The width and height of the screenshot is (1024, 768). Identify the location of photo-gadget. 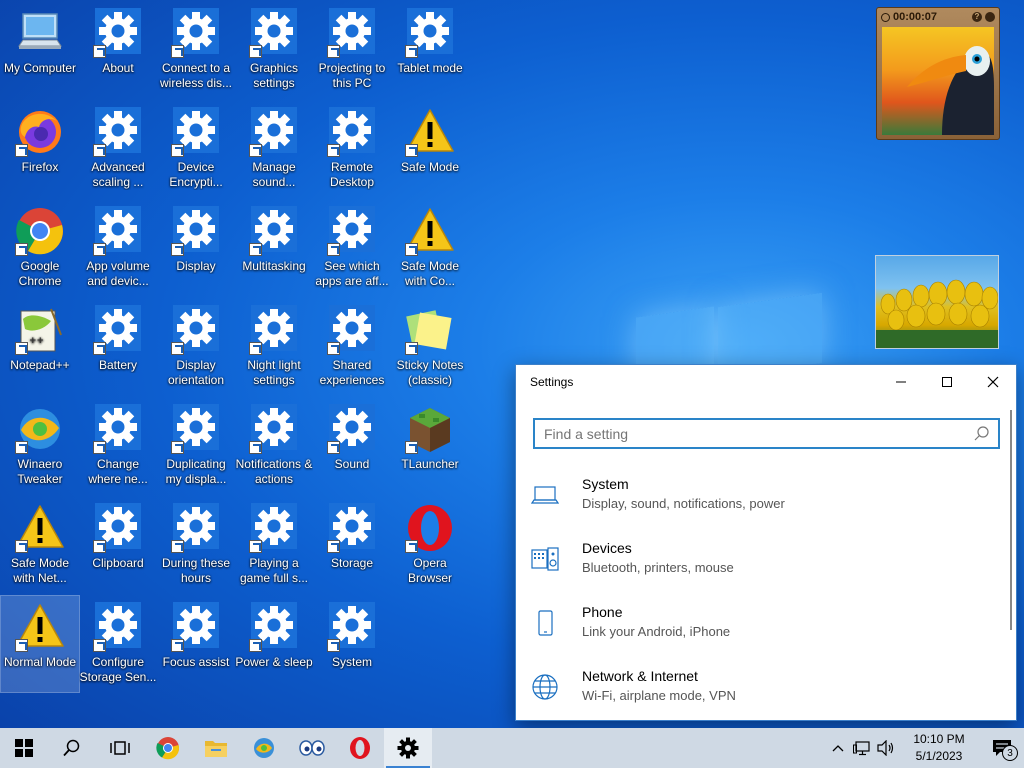
(937, 302).